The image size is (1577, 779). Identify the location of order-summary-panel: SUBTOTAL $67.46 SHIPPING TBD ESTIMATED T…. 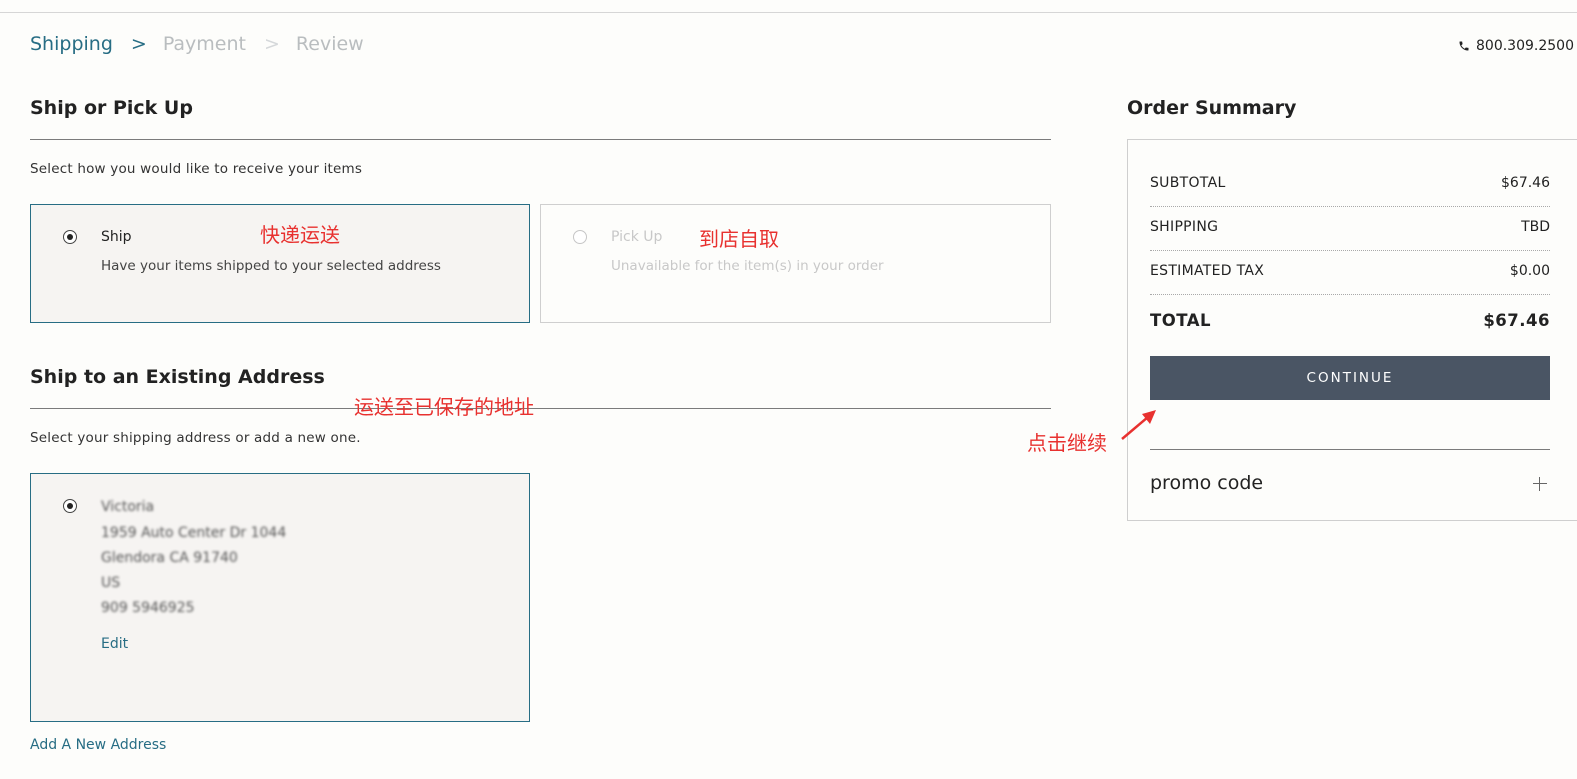
(1352, 330).